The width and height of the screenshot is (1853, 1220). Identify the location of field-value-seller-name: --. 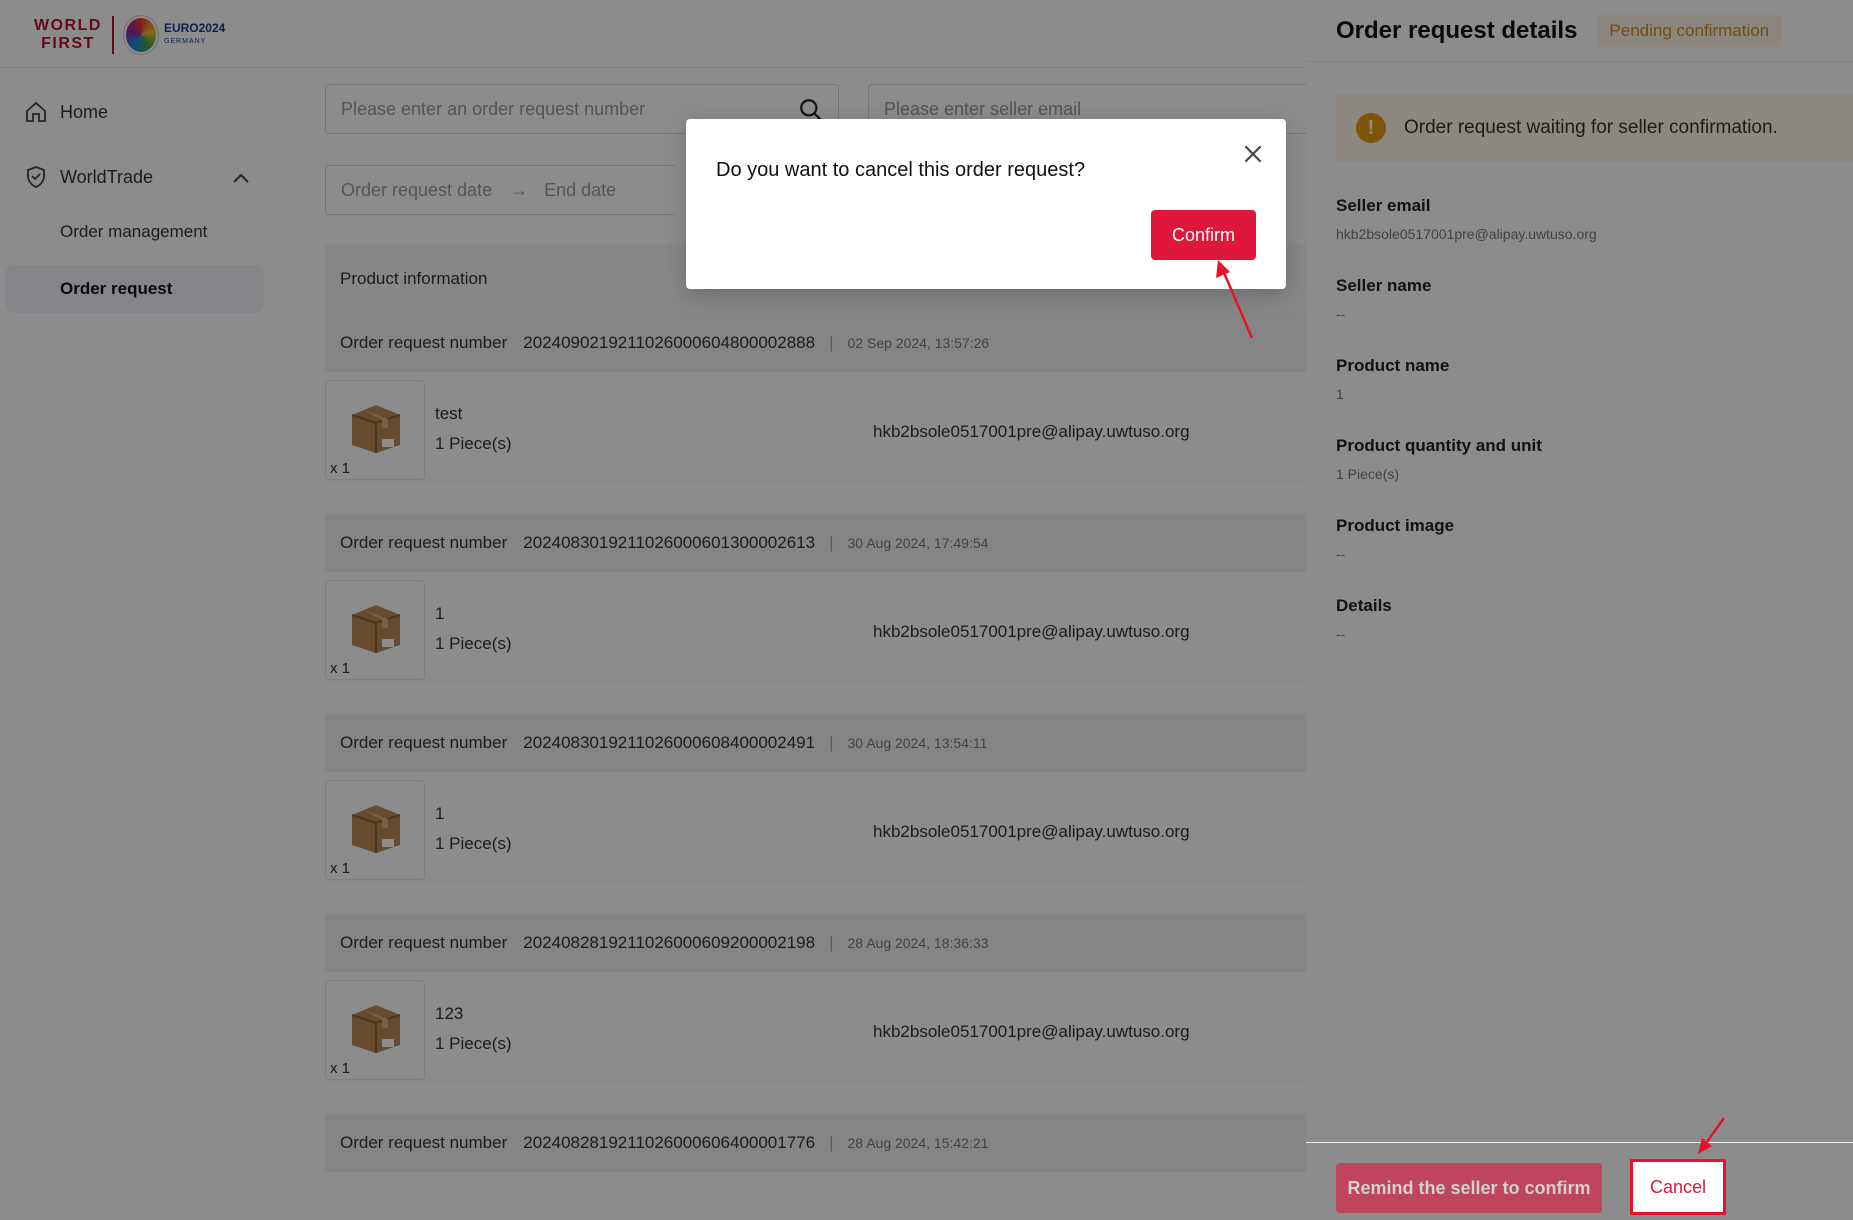
(1341, 314).